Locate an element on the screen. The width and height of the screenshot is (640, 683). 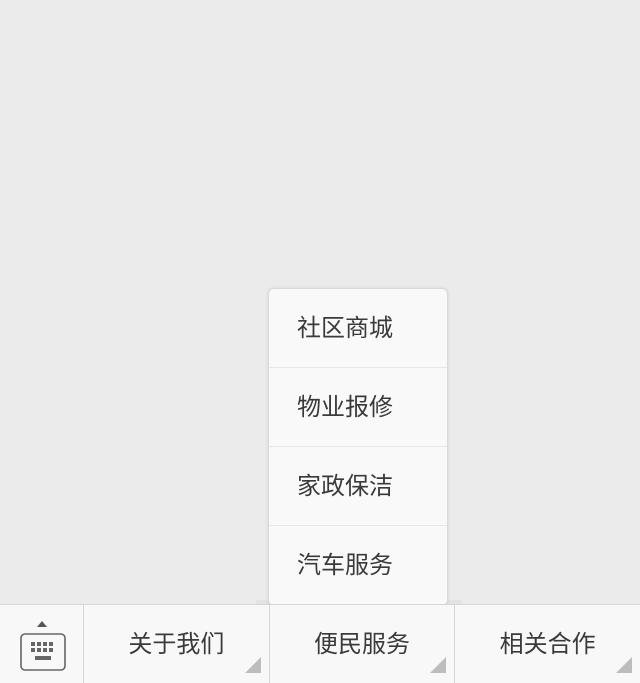
menu-button-cooperation: 相关合作 is located at coordinates (547, 644).